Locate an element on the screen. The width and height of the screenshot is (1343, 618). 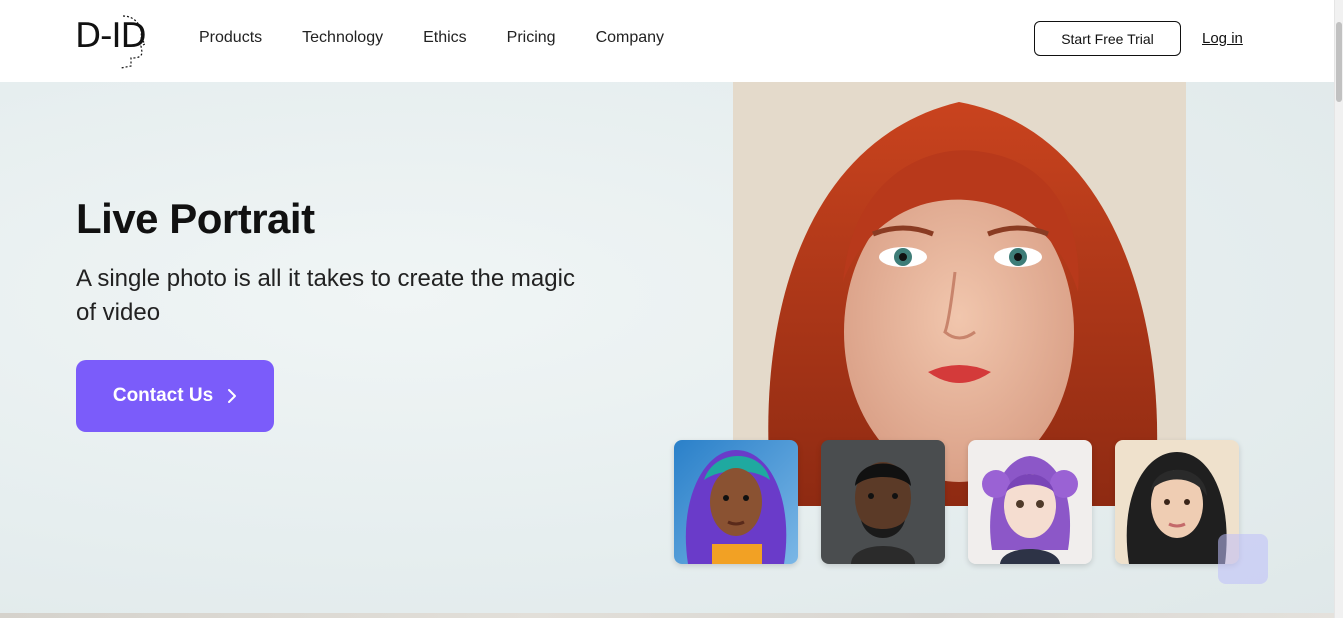
start-free-trial-button: Start Free Trial is located at coordinates (1107, 38).